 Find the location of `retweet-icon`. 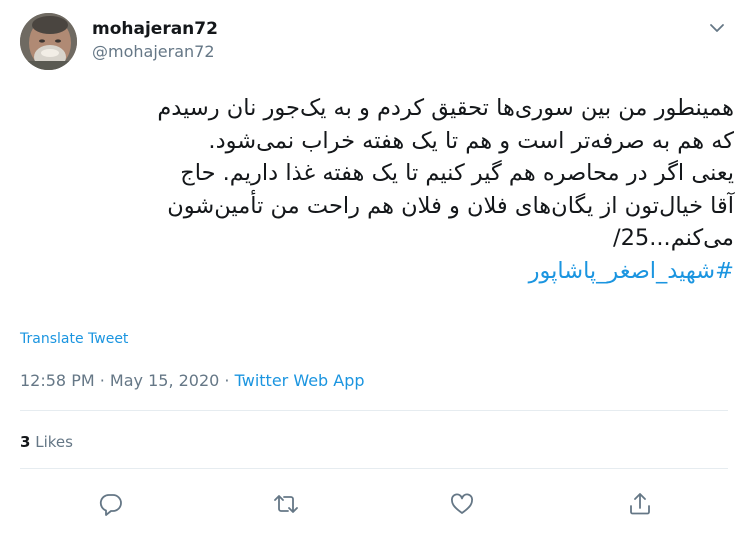

retweet-icon is located at coordinates (286, 504).